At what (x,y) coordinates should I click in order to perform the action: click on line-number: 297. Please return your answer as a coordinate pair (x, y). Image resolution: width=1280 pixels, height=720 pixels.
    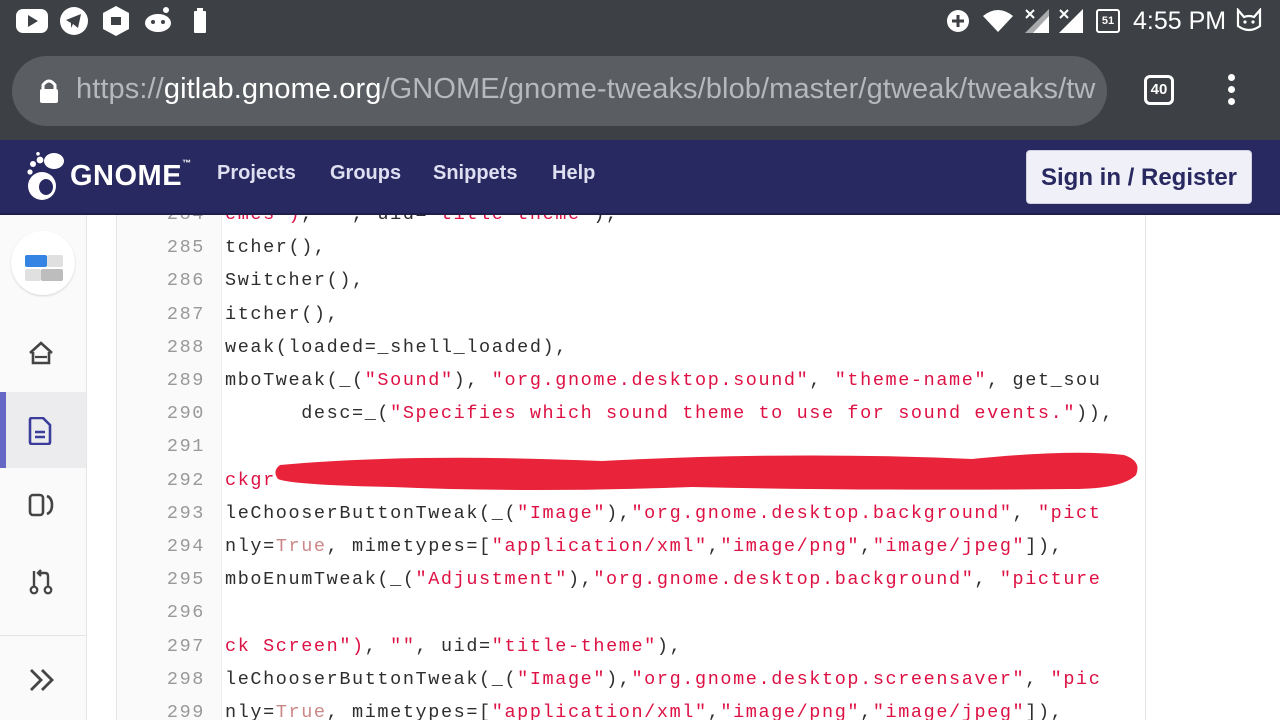
    Looking at the image, I should click on (161, 646).